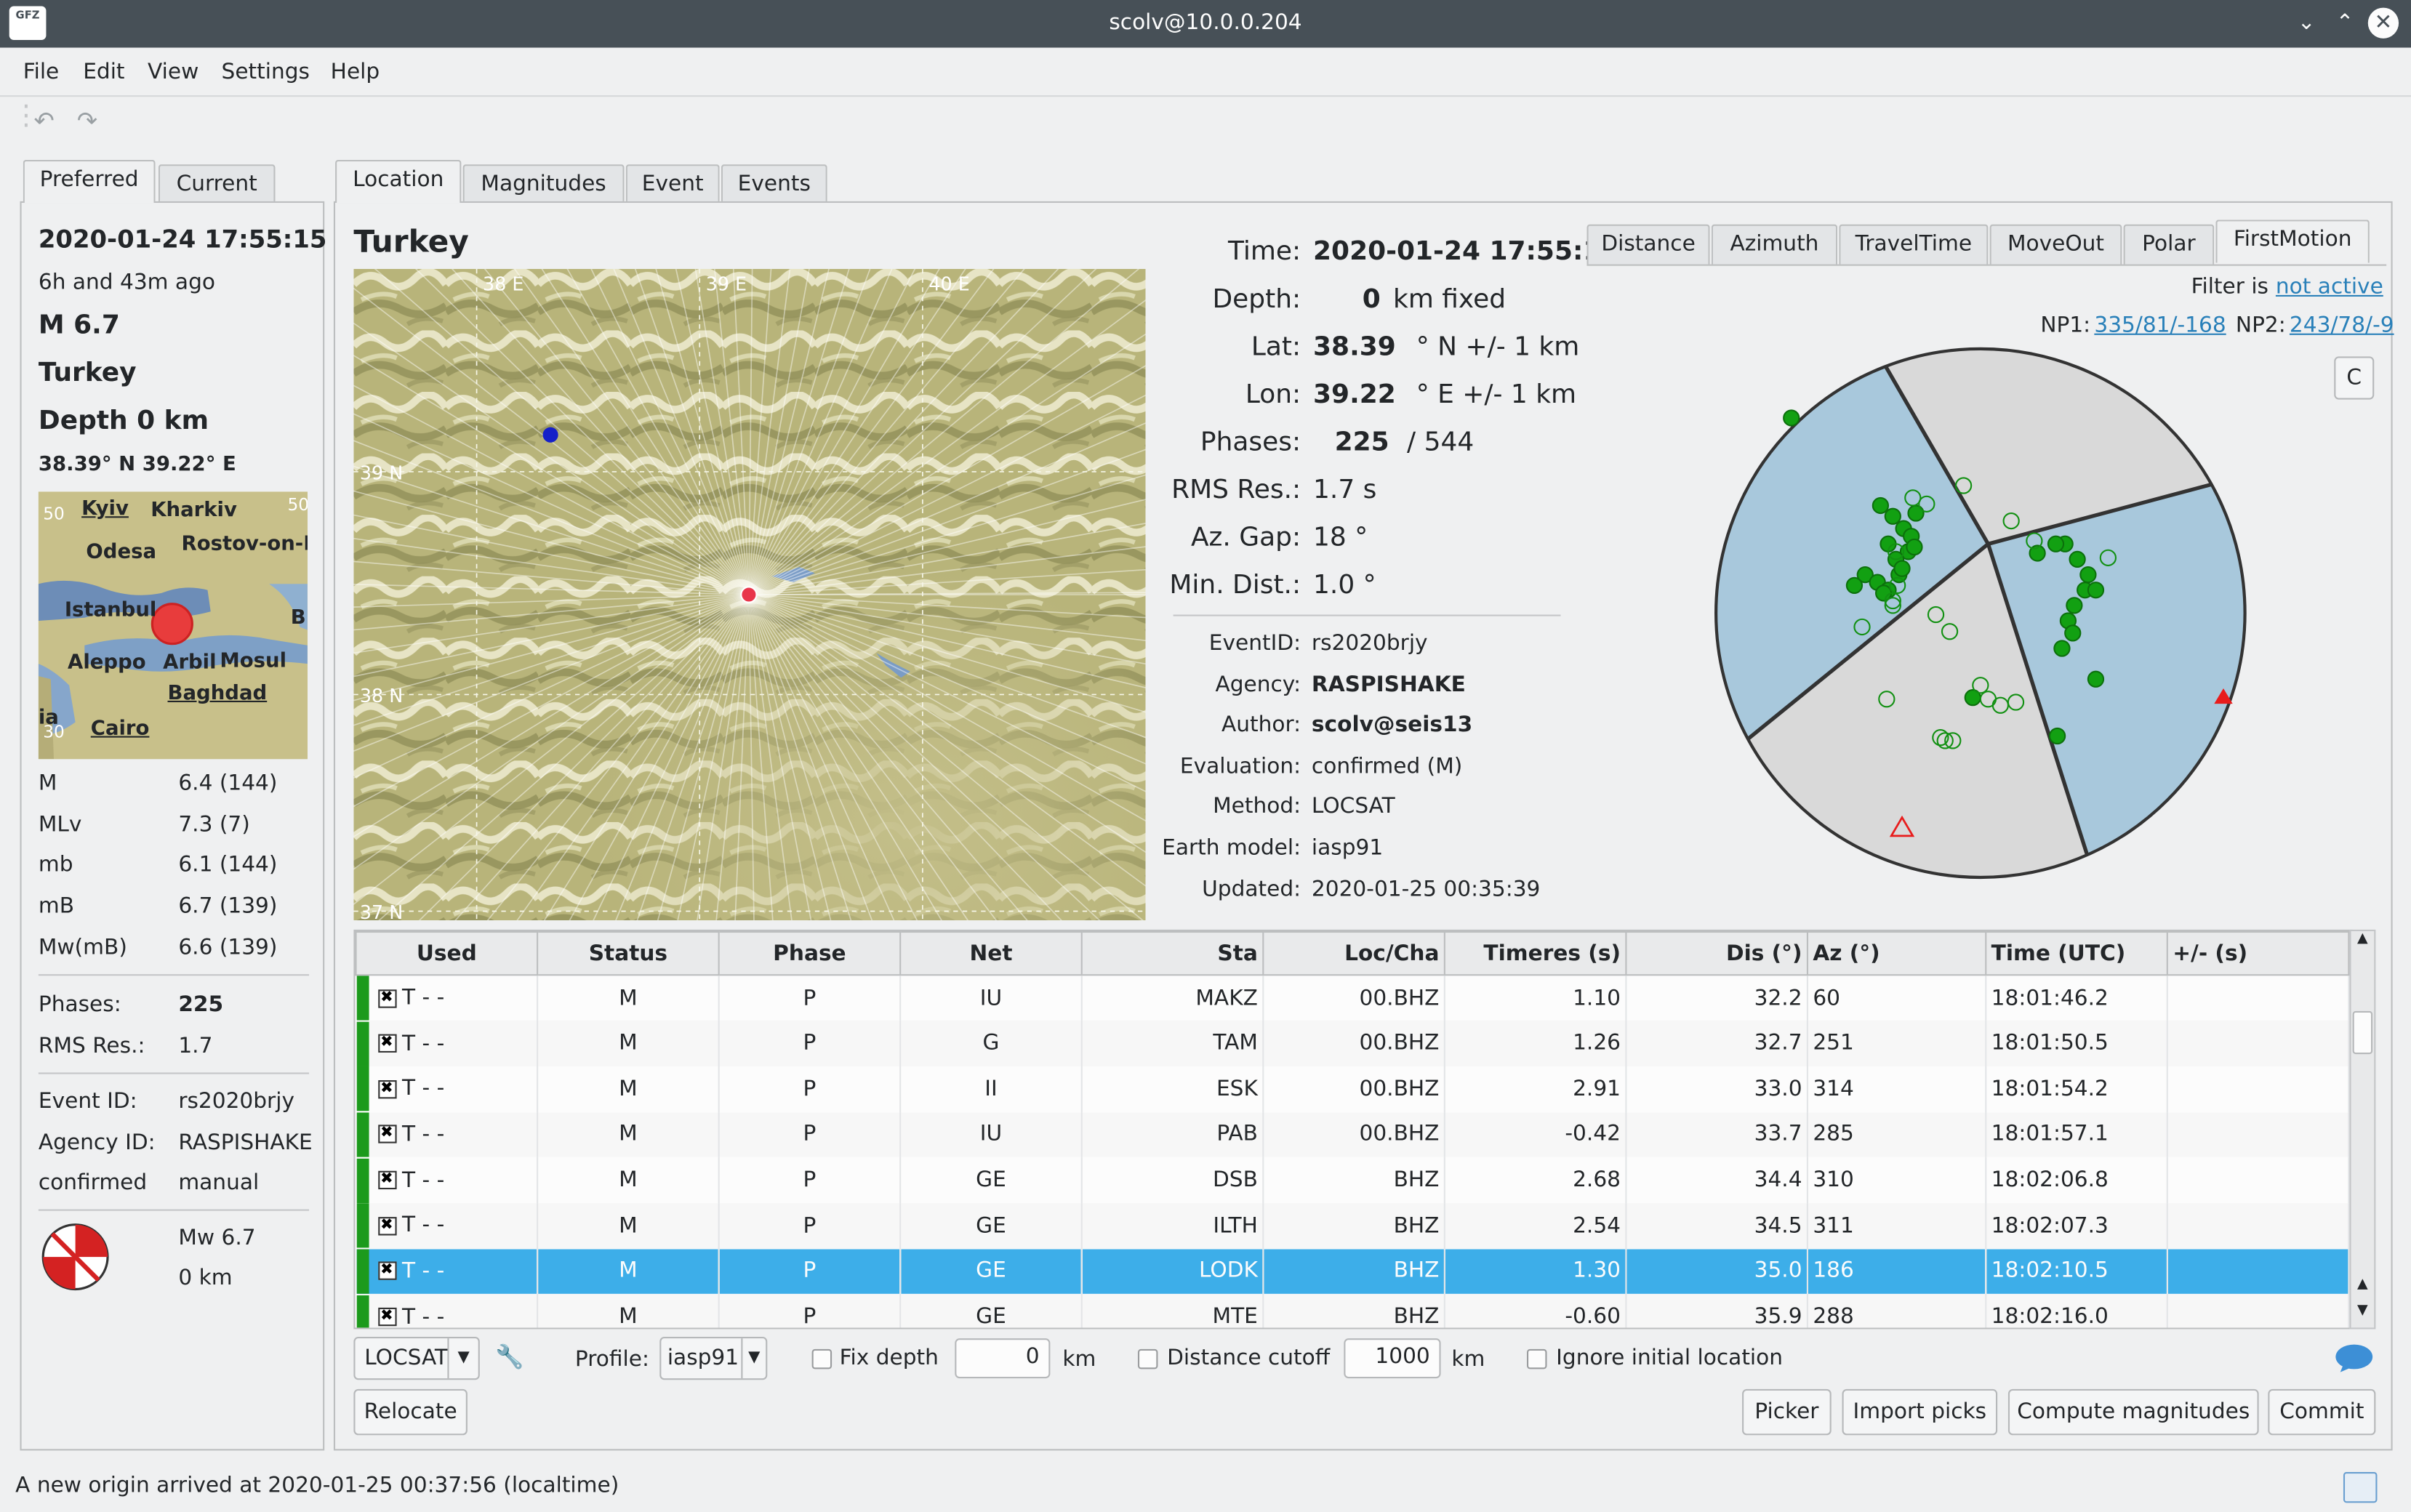 Image resolution: width=2411 pixels, height=1512 pixels. I want to click on import-picks-button: Import picks, so click(1920, 1412).